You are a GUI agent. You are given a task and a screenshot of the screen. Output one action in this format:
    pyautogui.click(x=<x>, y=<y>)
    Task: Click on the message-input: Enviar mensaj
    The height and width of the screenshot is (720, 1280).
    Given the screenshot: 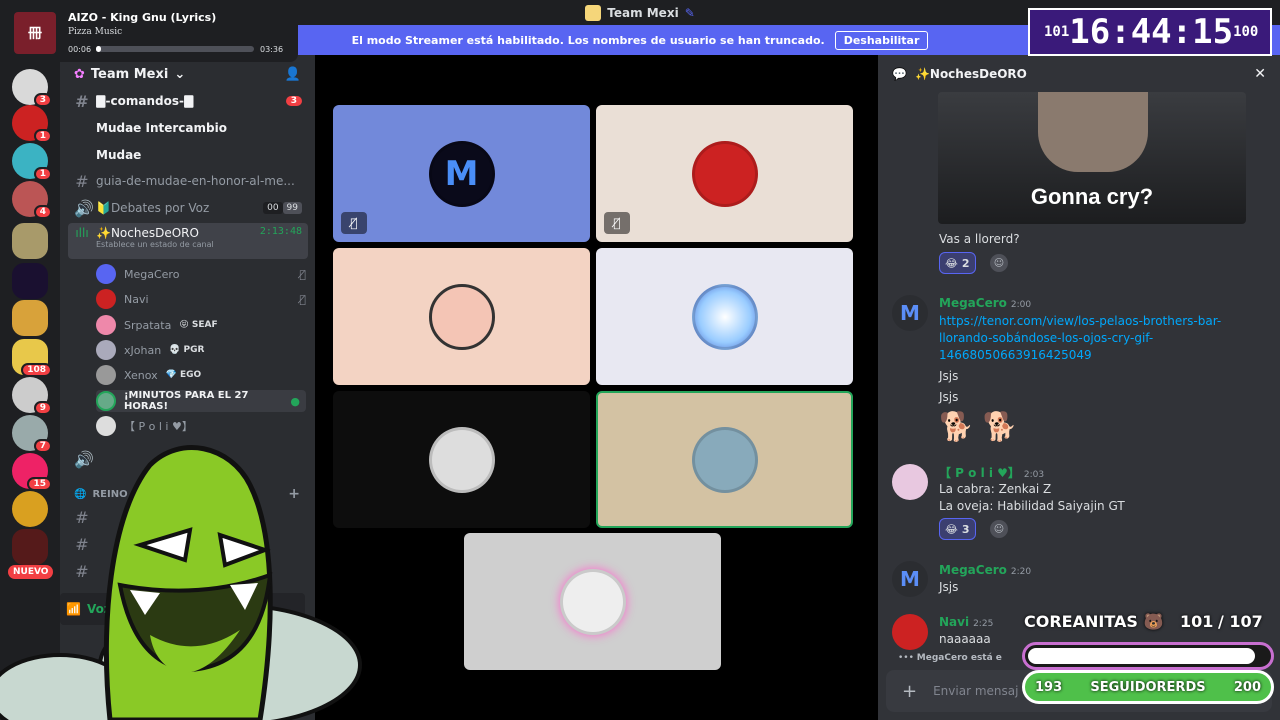 What is the action you would take?
    pyautogui.click(x=975, y=691)
    